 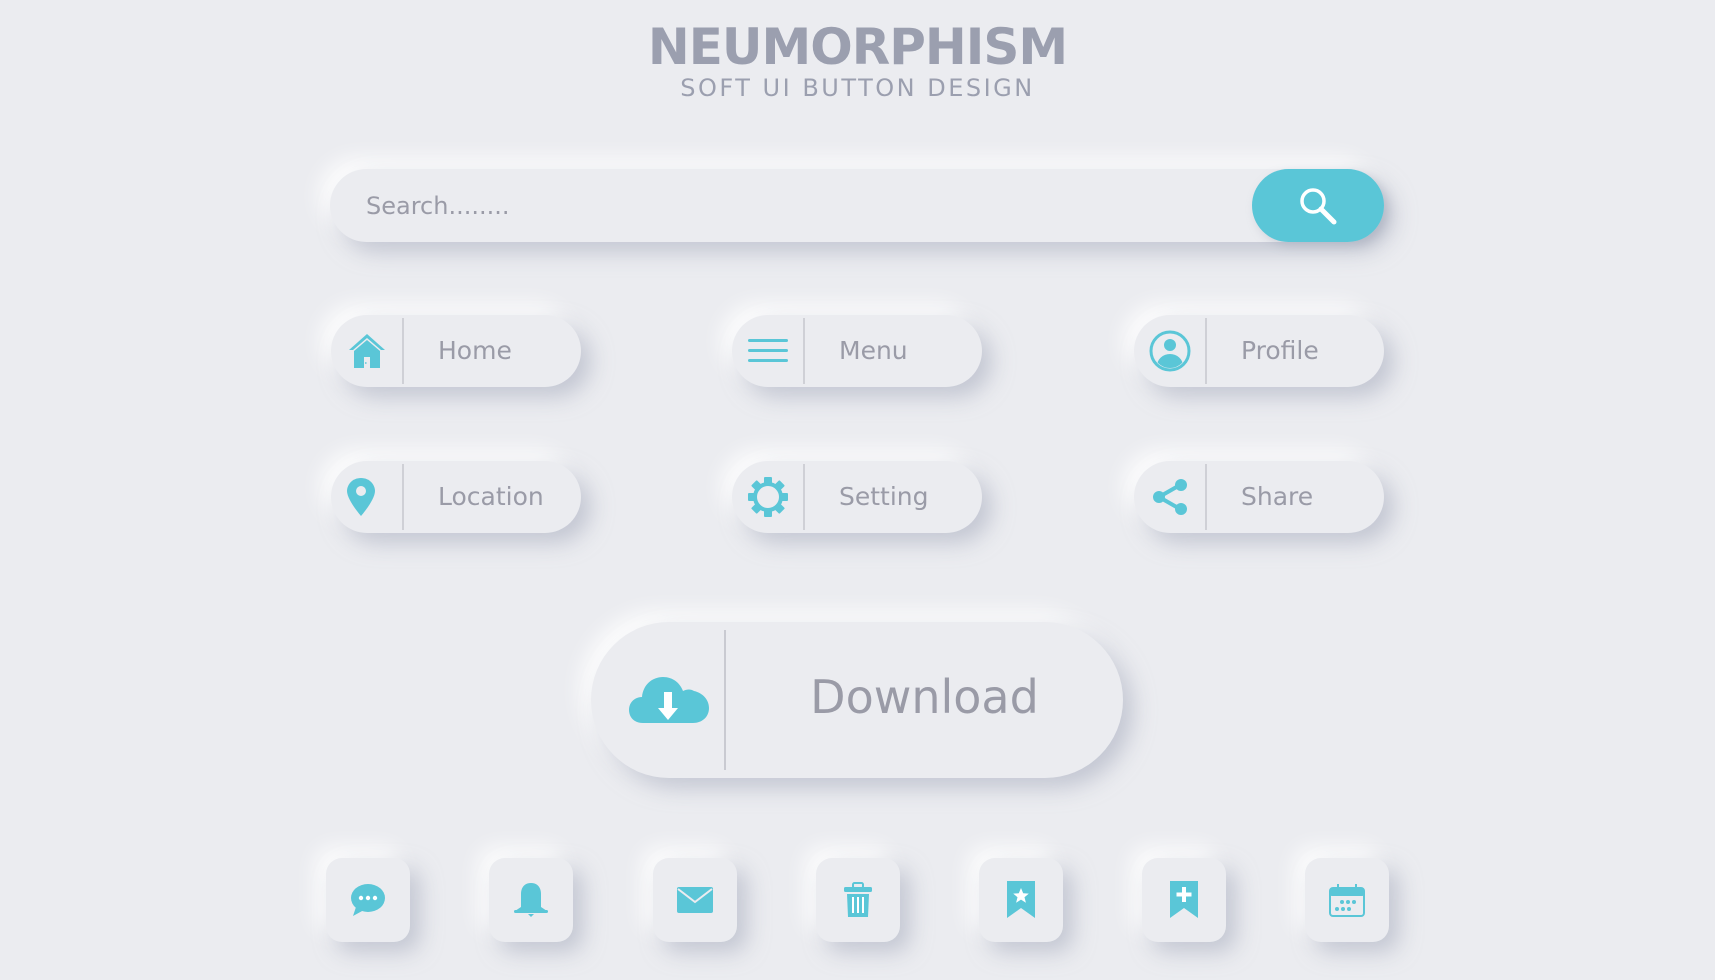 I want to click on trash-icon, so click(x=858, y=899).